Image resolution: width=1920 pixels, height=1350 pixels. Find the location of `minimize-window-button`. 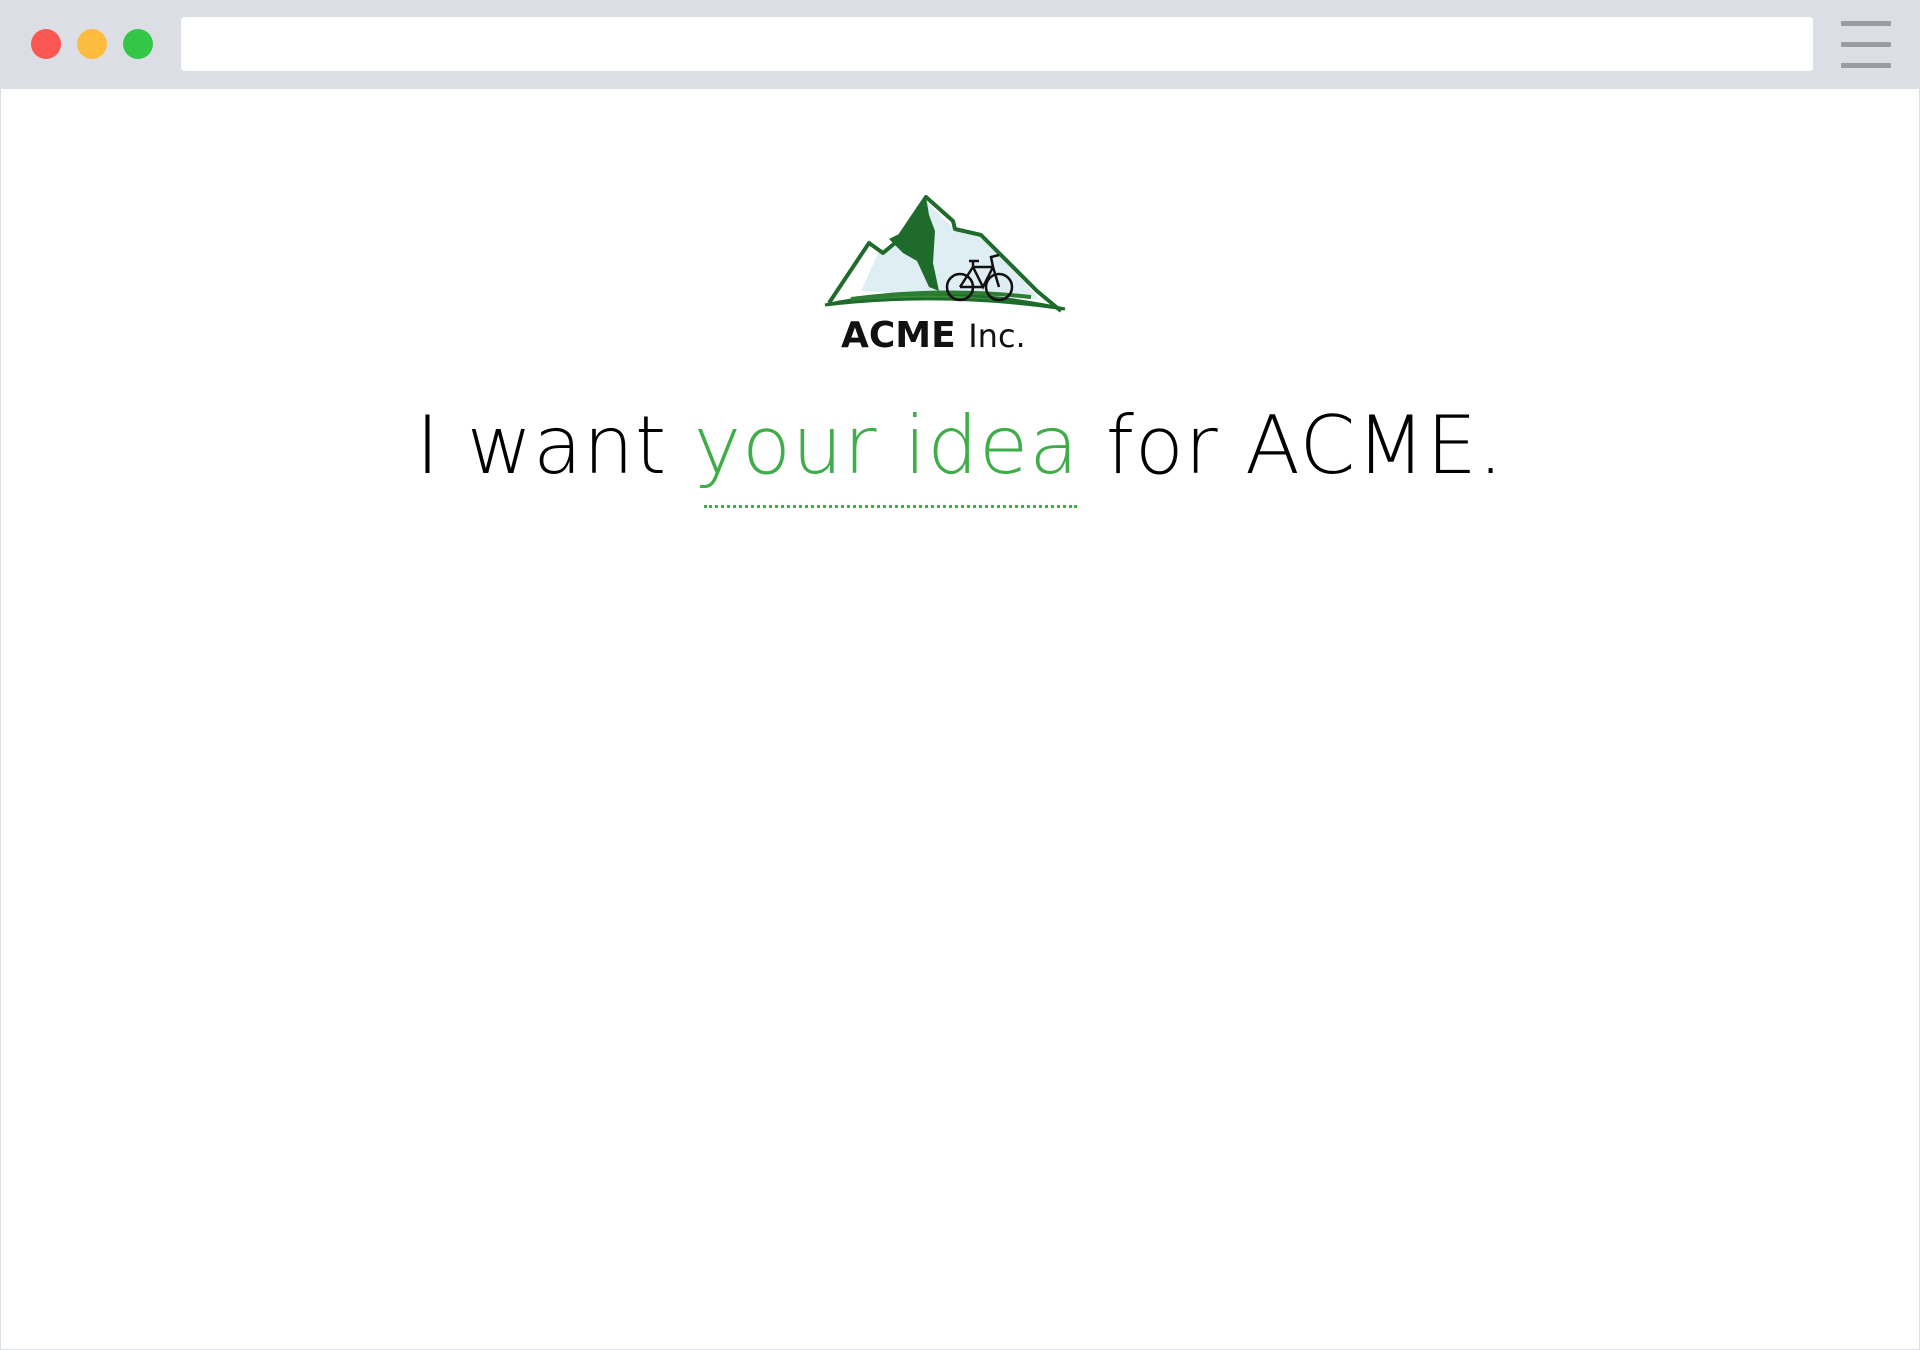

minimize-window-button is located at coordinates (92, 44).